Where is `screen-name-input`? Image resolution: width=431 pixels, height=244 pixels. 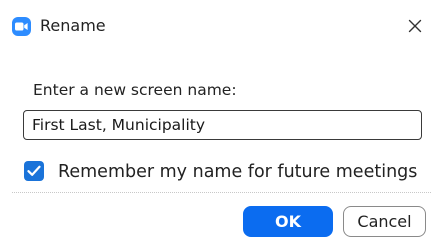 screen-name-input is located at coordinates (222, 125).